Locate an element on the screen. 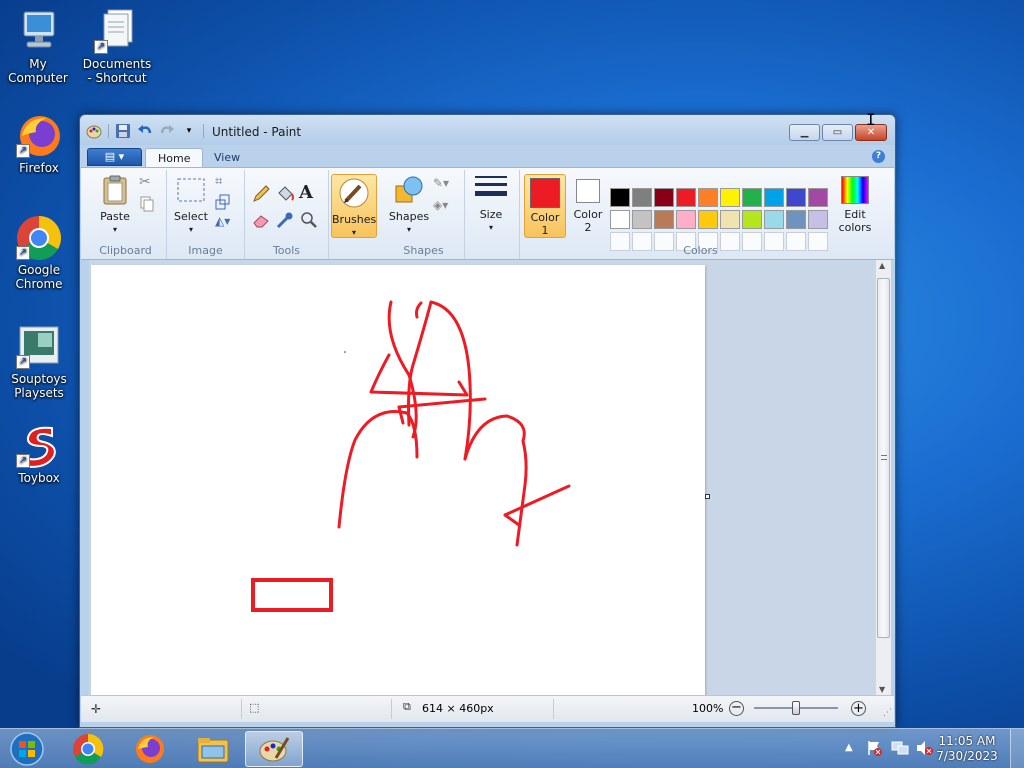  taskbar-explorer is located at coordinates (213, 749).